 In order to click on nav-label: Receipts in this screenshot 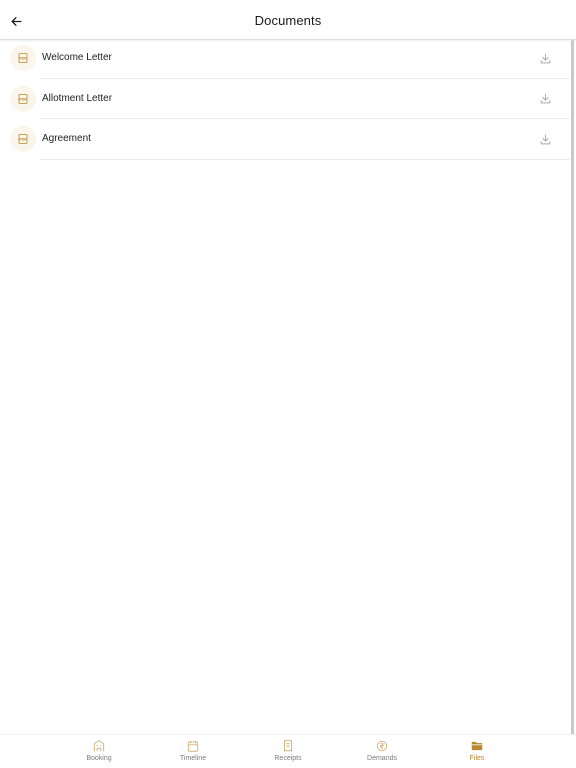, I will do `click(288, 758)`.